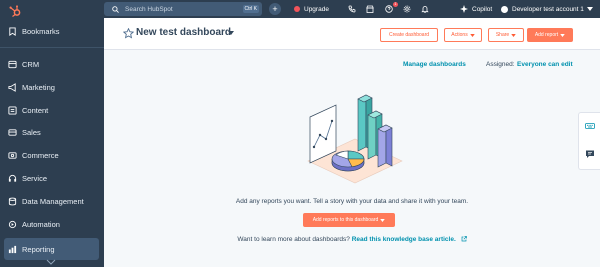  What do you see at coordinates (52, 47) in the screenshot?
I see `sidebar-divider` at bounding box center [52, 47].